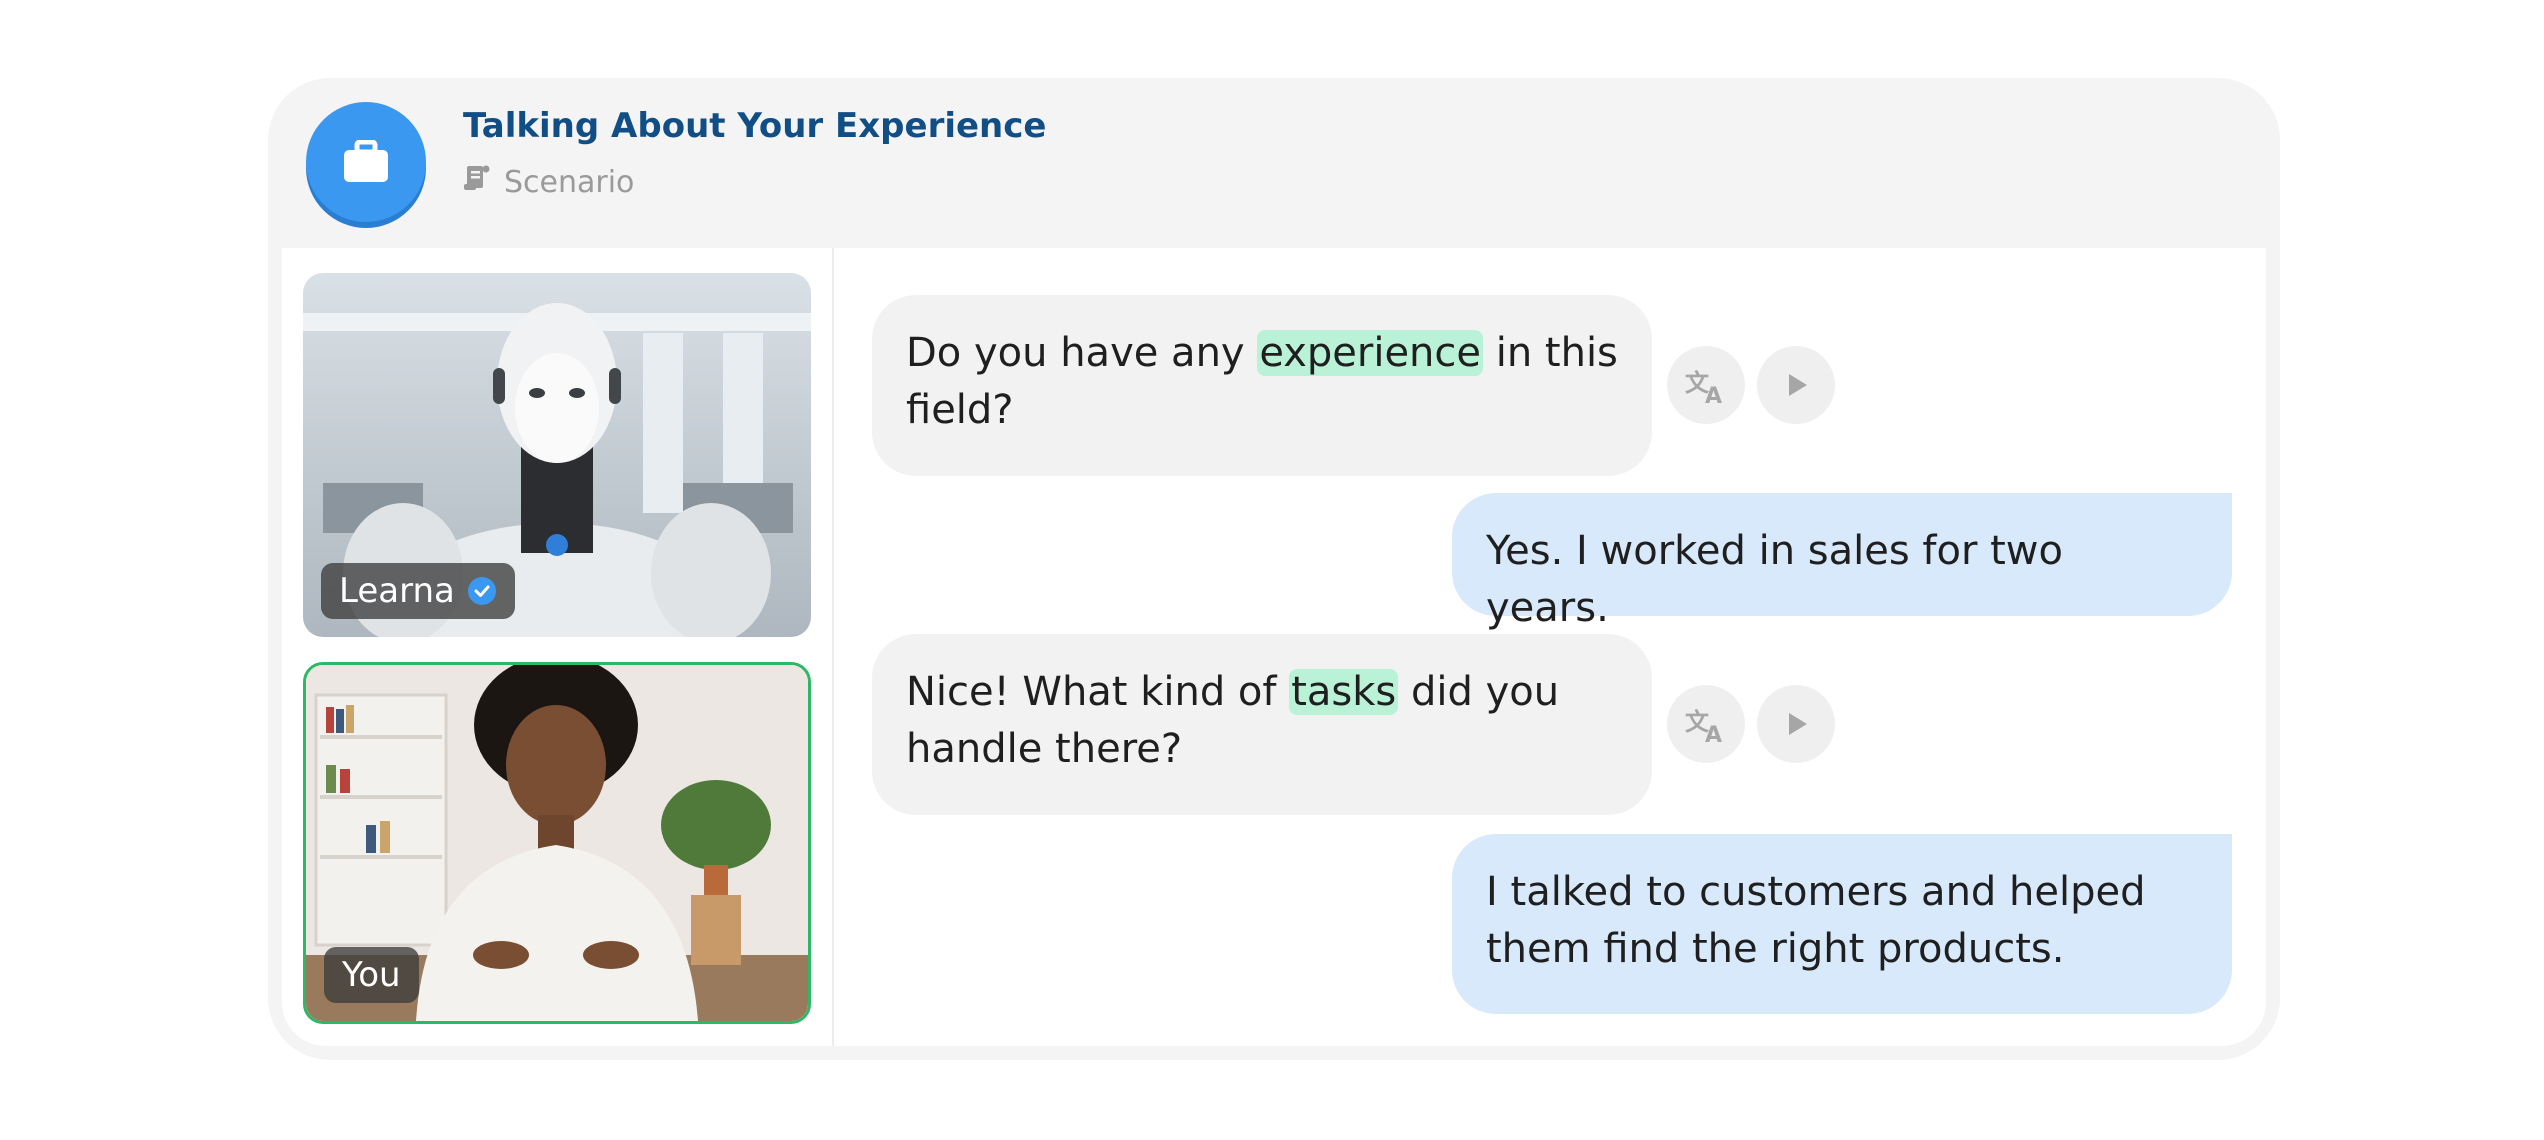  I want to click on panel-divider, so click(833, 647).